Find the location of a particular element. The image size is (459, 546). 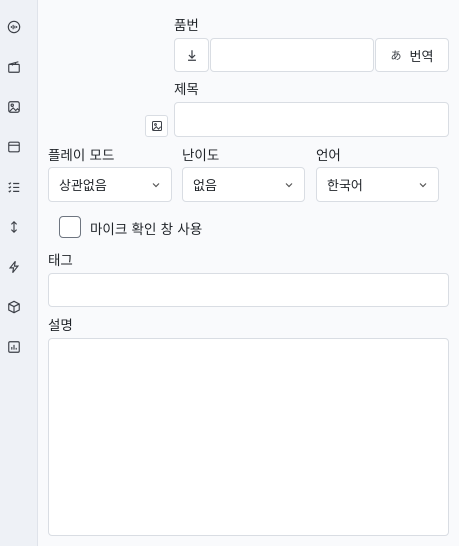

play-mode-label: 플레이 모드 is located at coordinates (81, 156).